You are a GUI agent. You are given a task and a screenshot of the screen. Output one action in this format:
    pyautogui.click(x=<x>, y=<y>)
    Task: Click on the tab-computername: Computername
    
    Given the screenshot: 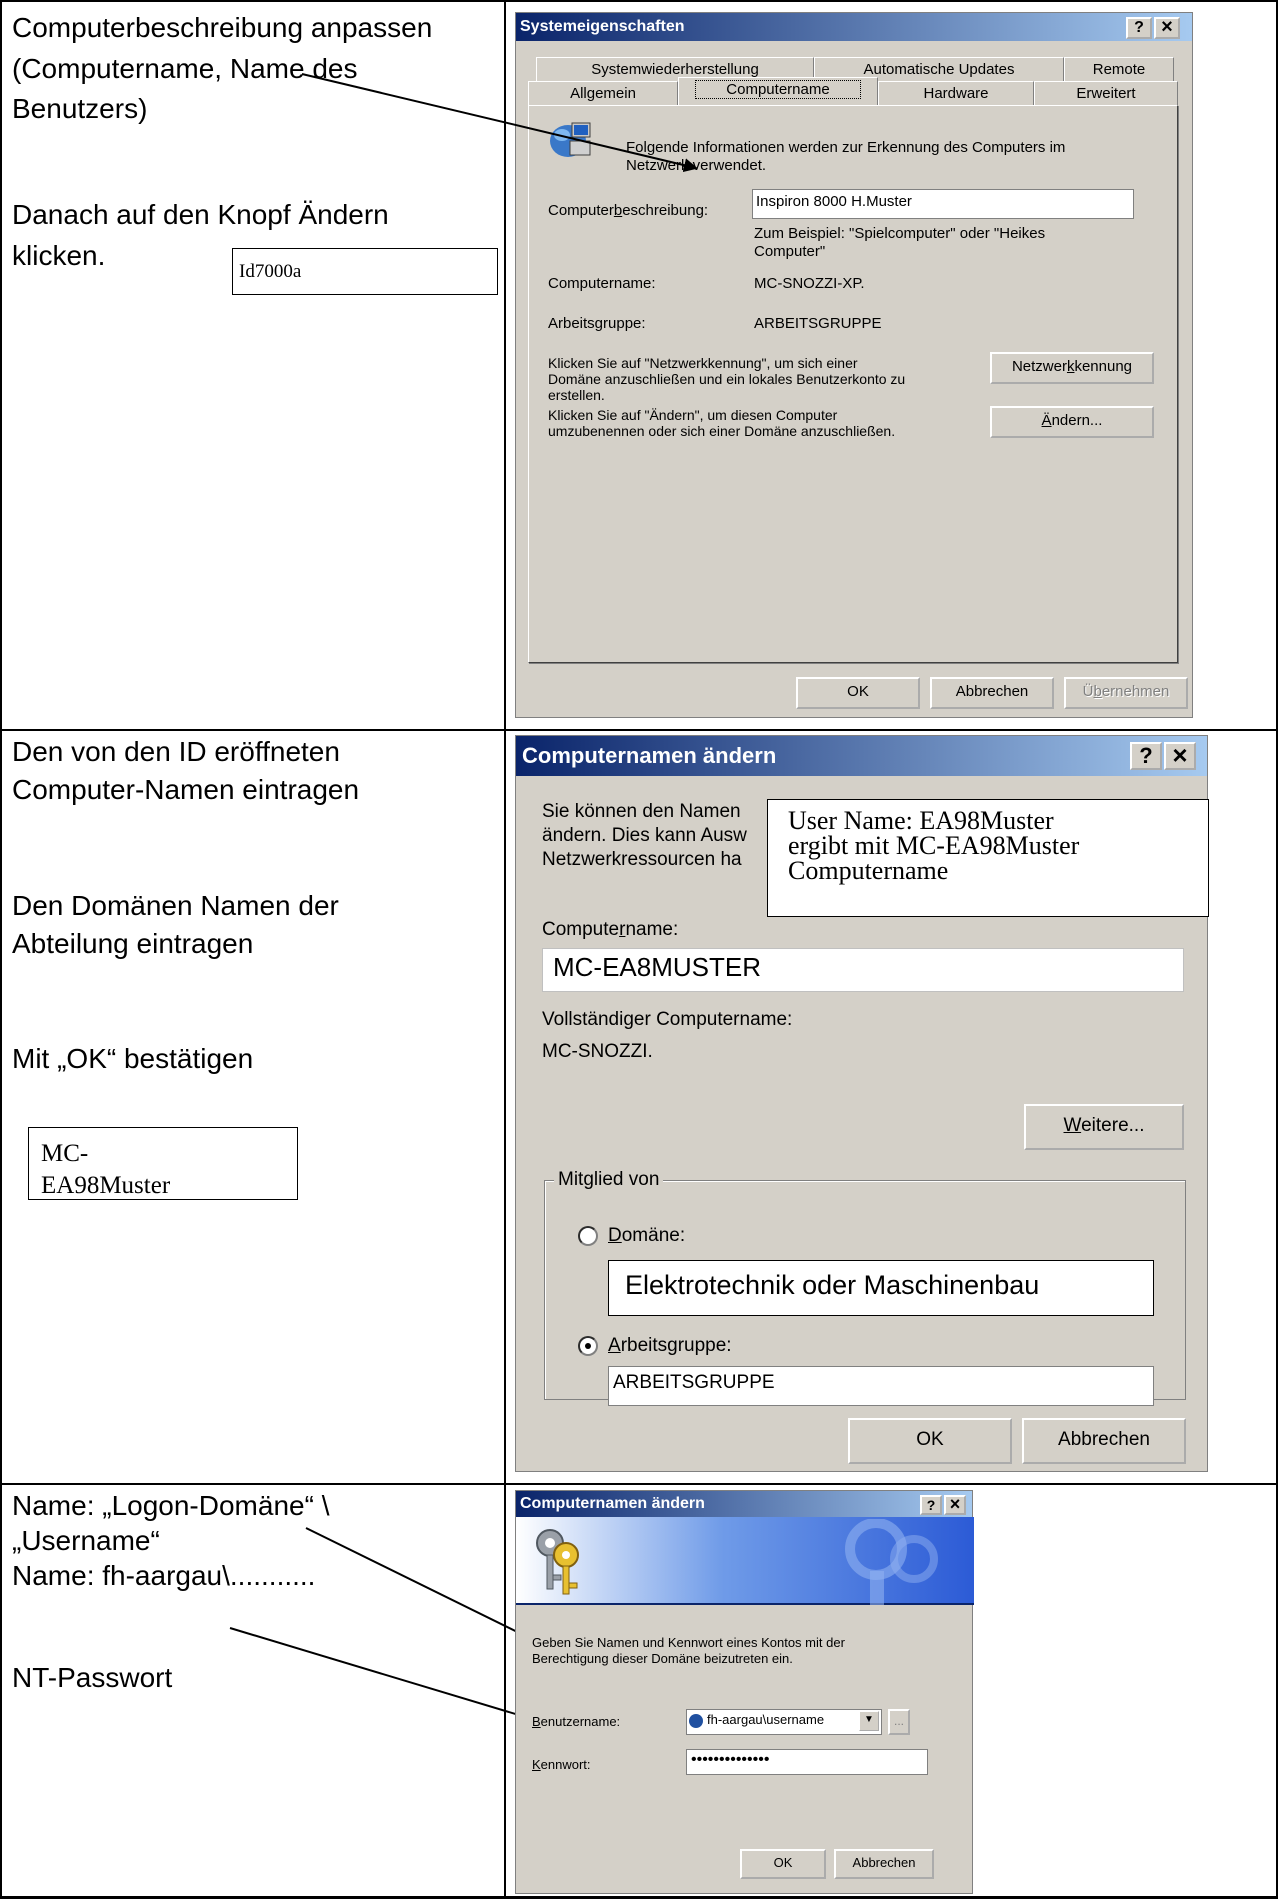 What is the action you would take?
    pyautogui.click(x=778, y=91)
    